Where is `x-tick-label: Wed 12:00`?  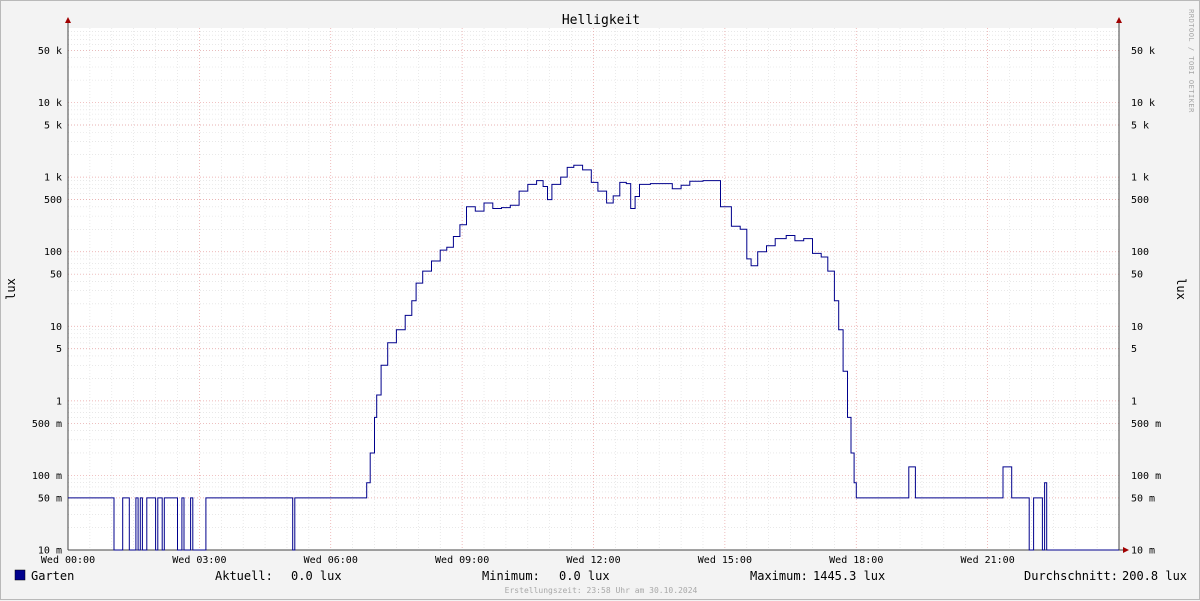
x-tick-label: Wed 12:00 is located at coordinates (593, 560).